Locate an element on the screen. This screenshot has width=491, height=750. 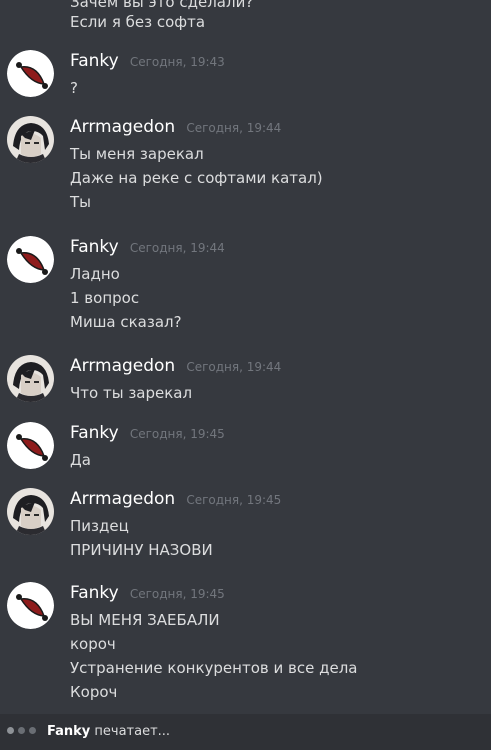
message-line: Да is located at coordinates (80, 460).